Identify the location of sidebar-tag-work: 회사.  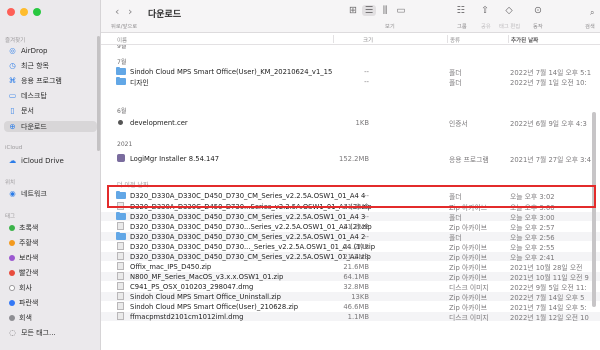
(50, 287).